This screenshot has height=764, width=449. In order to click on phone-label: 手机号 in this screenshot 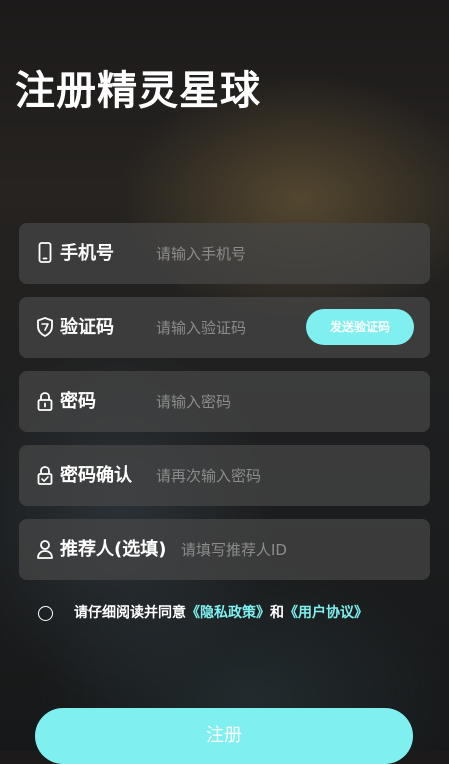, I will do `click(87, 253)`.